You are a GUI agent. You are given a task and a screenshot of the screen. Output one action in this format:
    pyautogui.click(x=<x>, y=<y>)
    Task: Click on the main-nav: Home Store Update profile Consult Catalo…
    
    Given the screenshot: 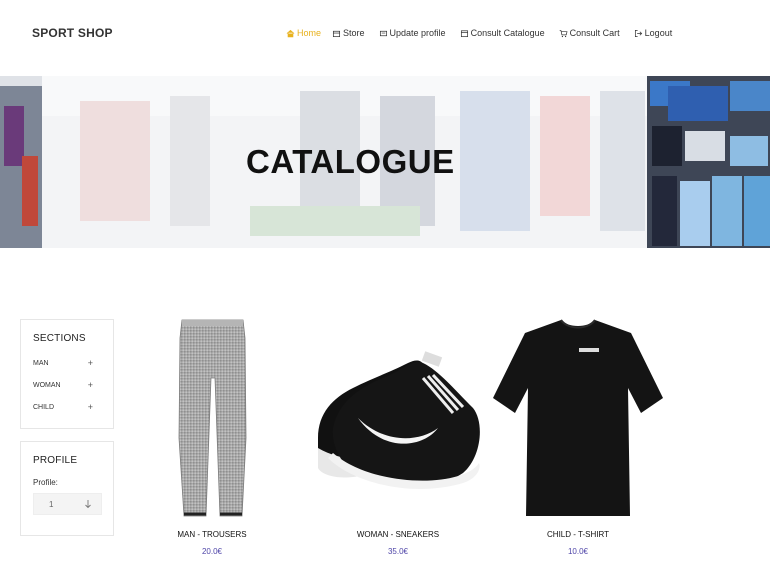 What is the action you would take?
    pyautogui.click(x=486, y=33)
    